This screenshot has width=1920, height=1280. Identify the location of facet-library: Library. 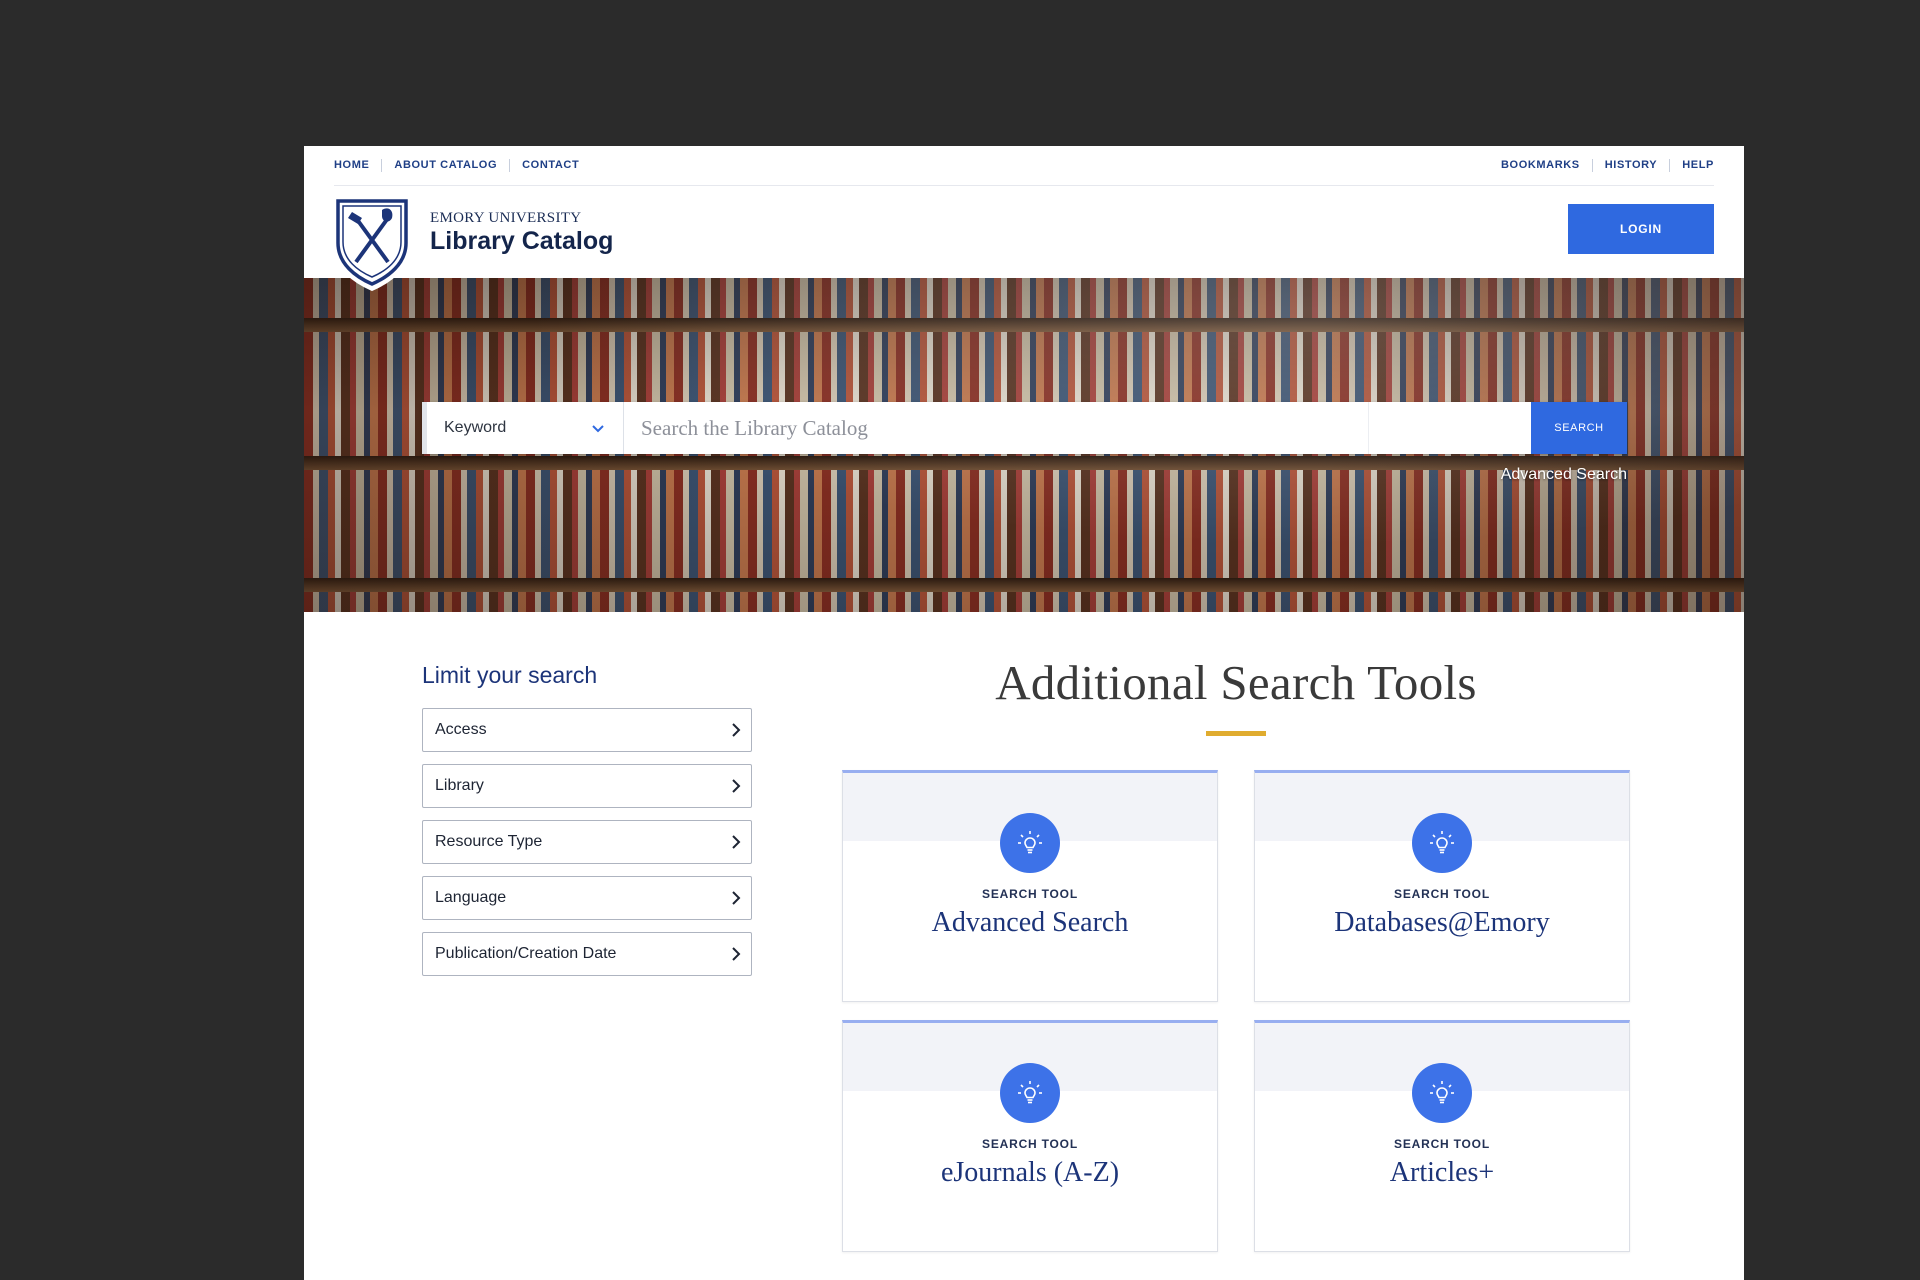
(587, 786).